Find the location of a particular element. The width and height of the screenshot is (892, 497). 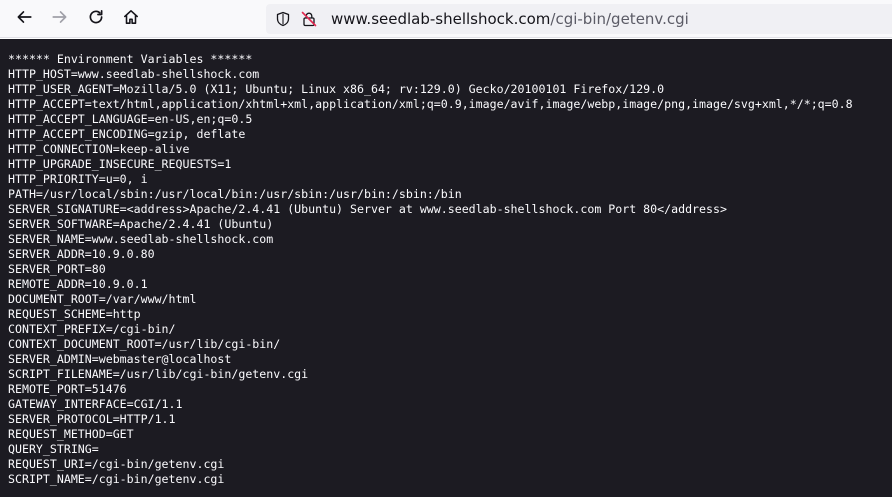

env-line: REQUEST_SCHEME=http is located at coordinates (74, 314).